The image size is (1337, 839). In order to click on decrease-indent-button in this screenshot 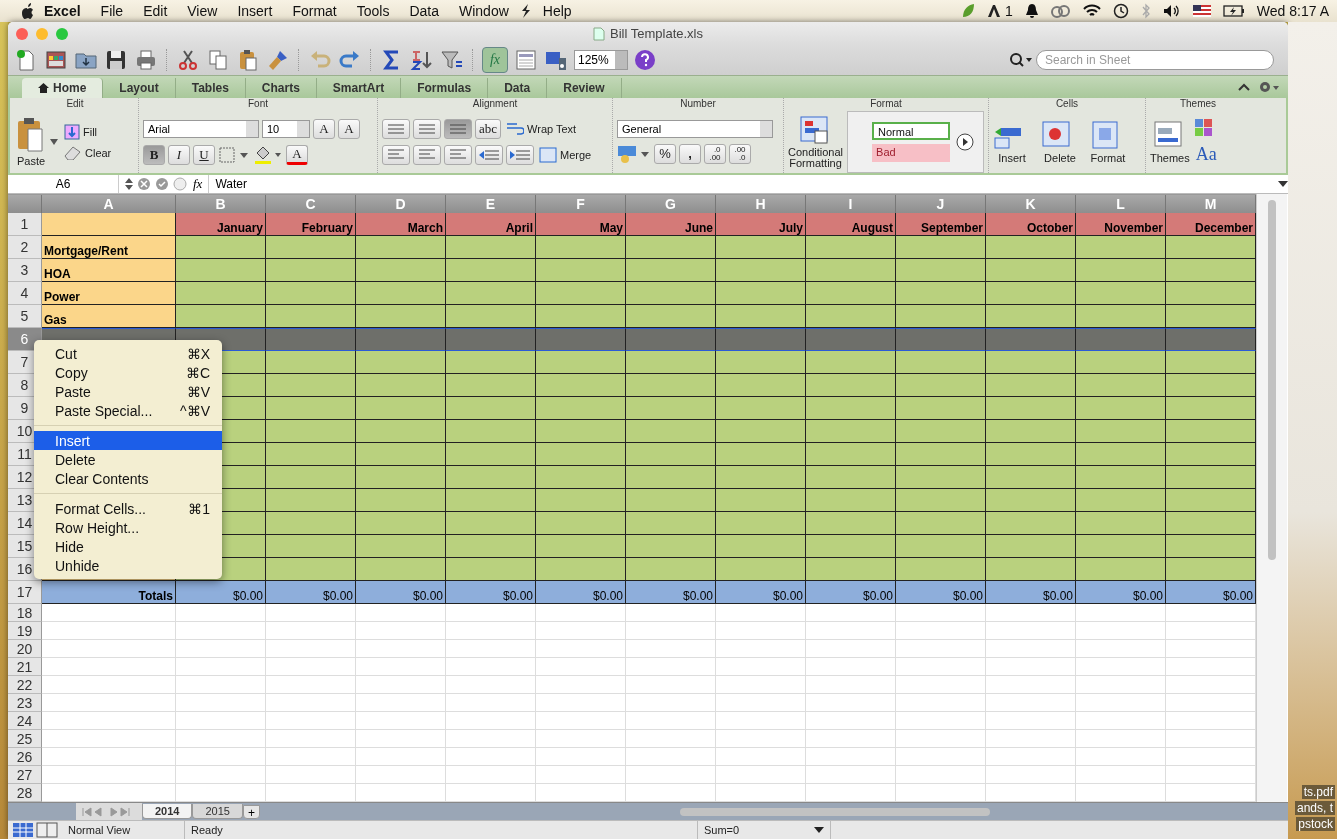, I will do `click(489, 154)`.